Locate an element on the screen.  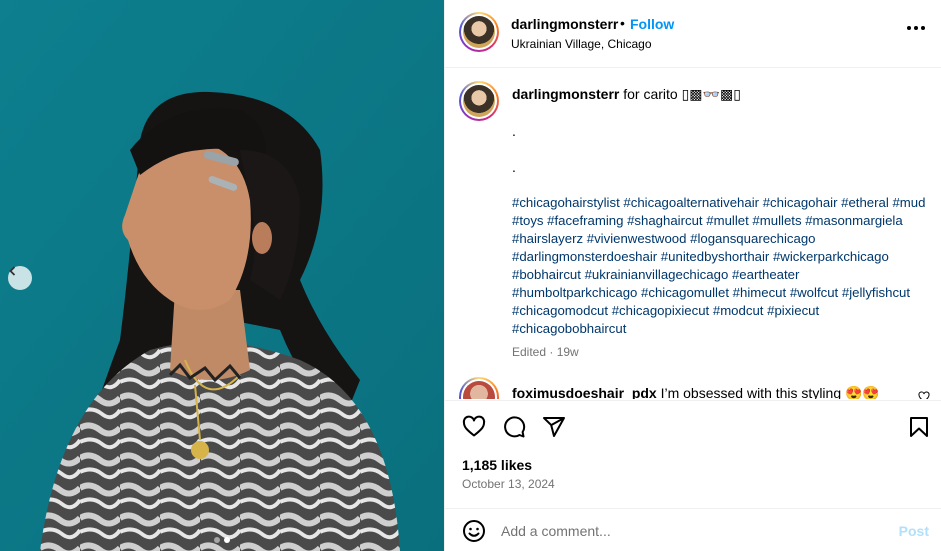
carousel-dot is located at coordinates (217, 540).